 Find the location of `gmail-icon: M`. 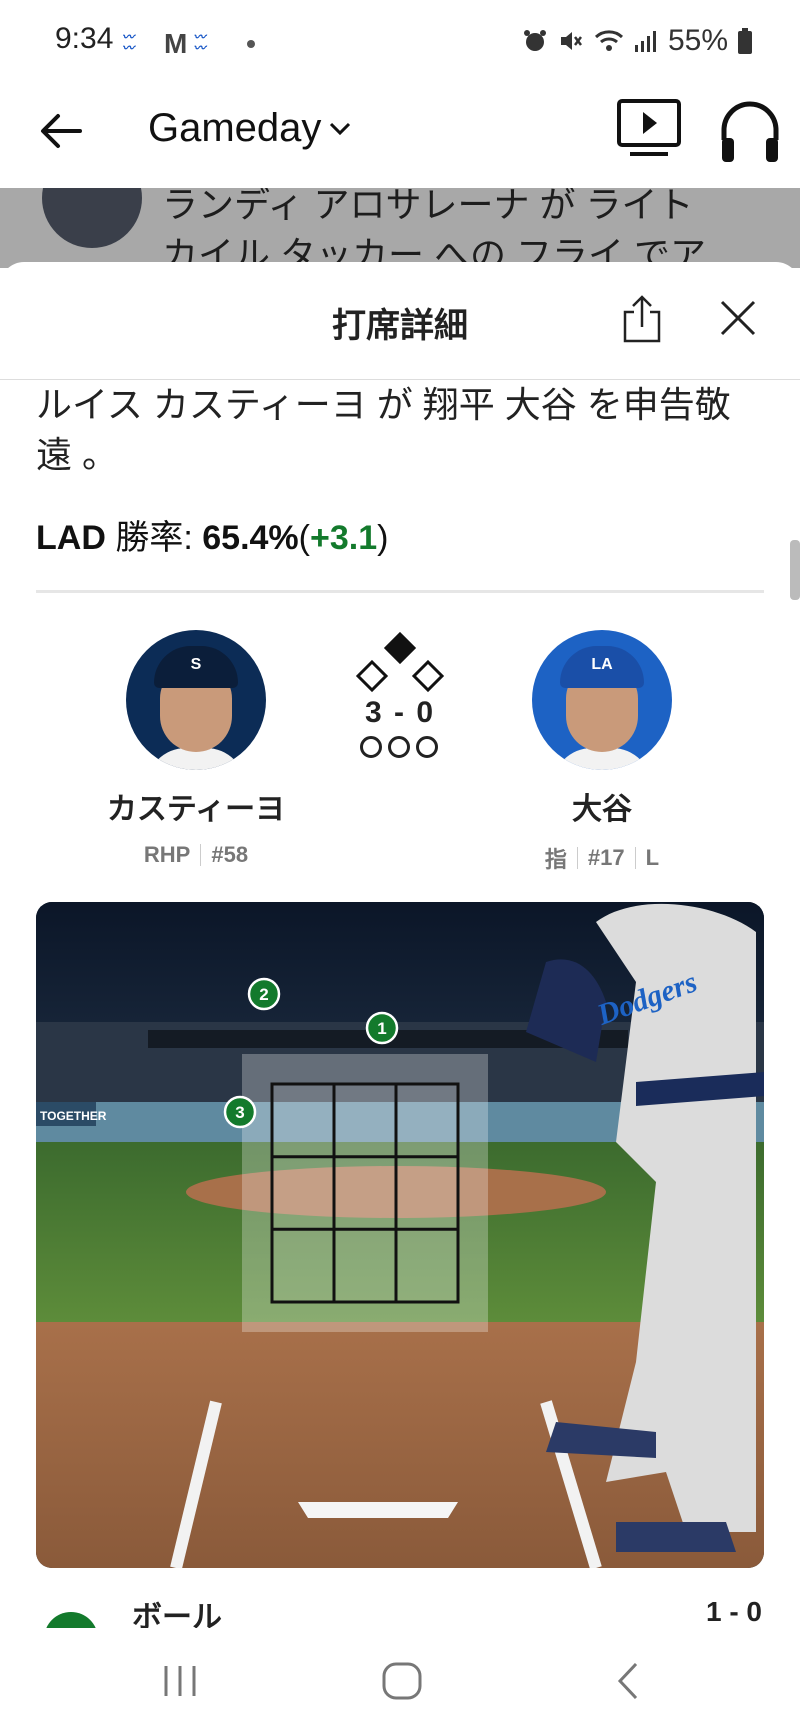

gmail-icon: M is located at coordinates (176, 43).